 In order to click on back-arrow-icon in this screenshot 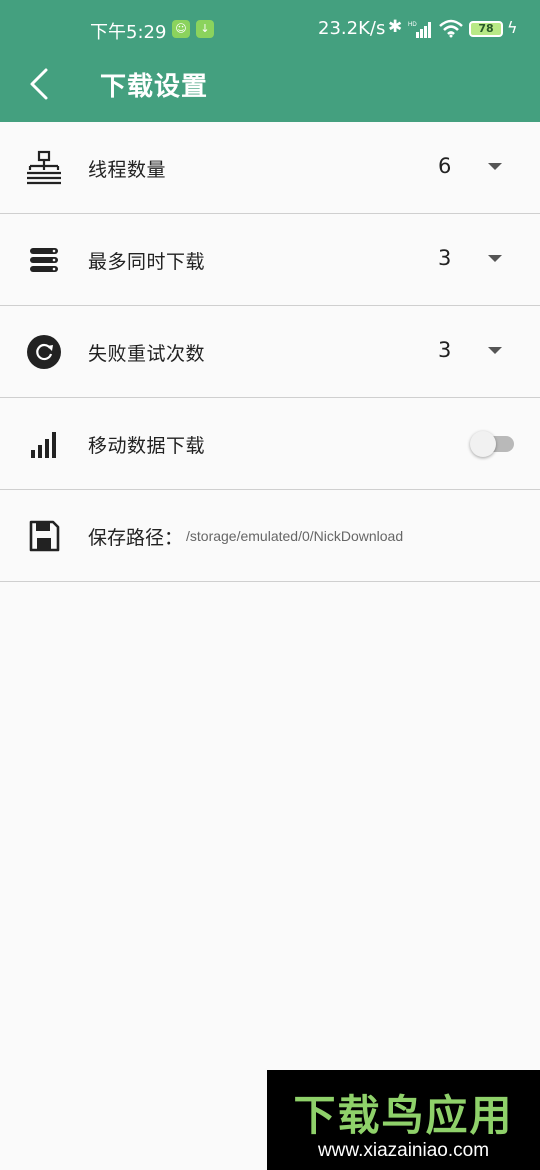, I will do `click(44, 84)`.